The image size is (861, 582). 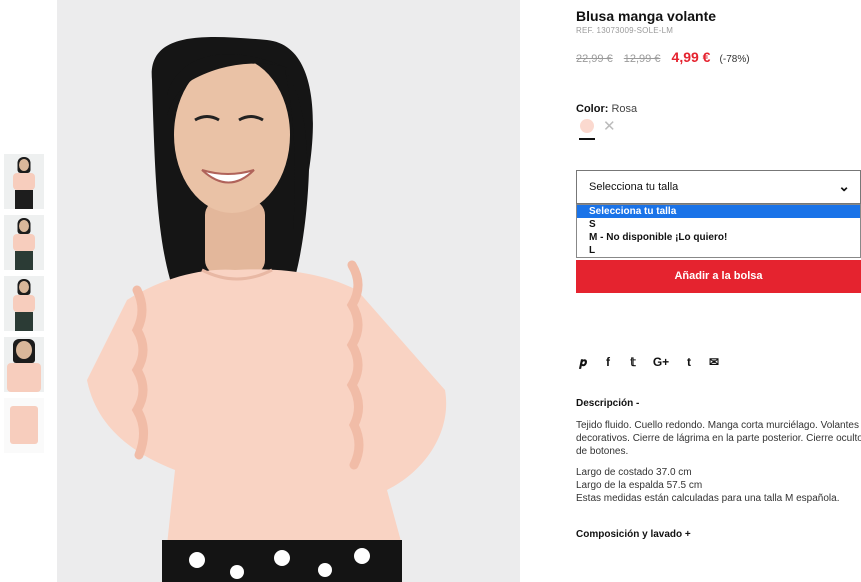 I want to click on thumbnail-list, so click(x=24, y=306).